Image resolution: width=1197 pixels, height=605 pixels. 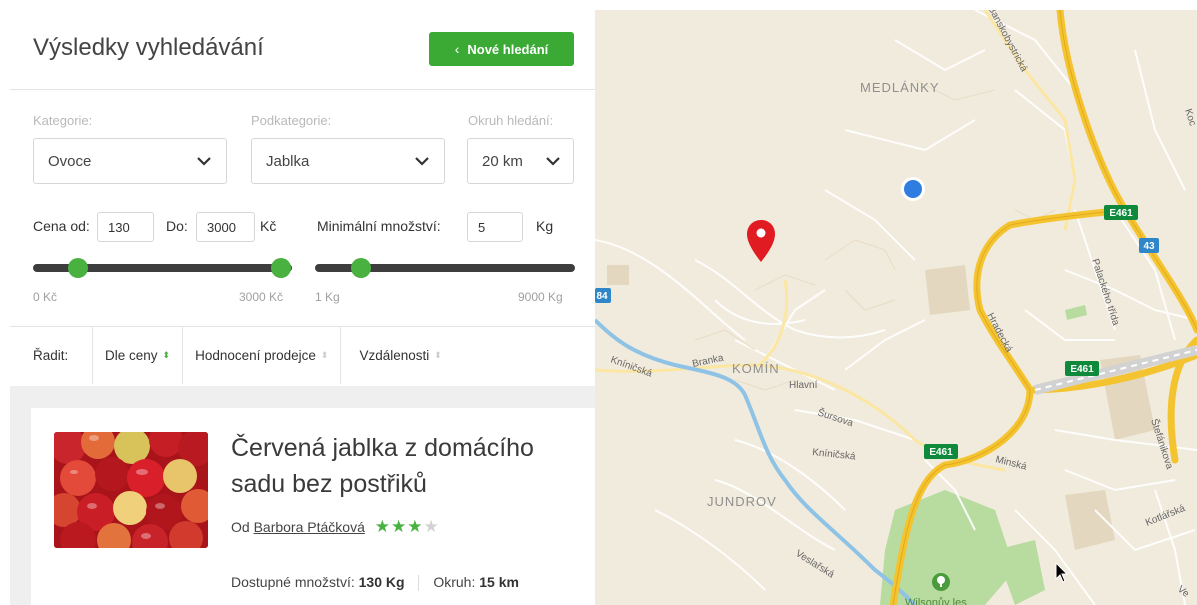 What do you see at coordinates (70, 161) in the screenshot?
I see `category-value: Ovoce` at bounding box center [70, 161].